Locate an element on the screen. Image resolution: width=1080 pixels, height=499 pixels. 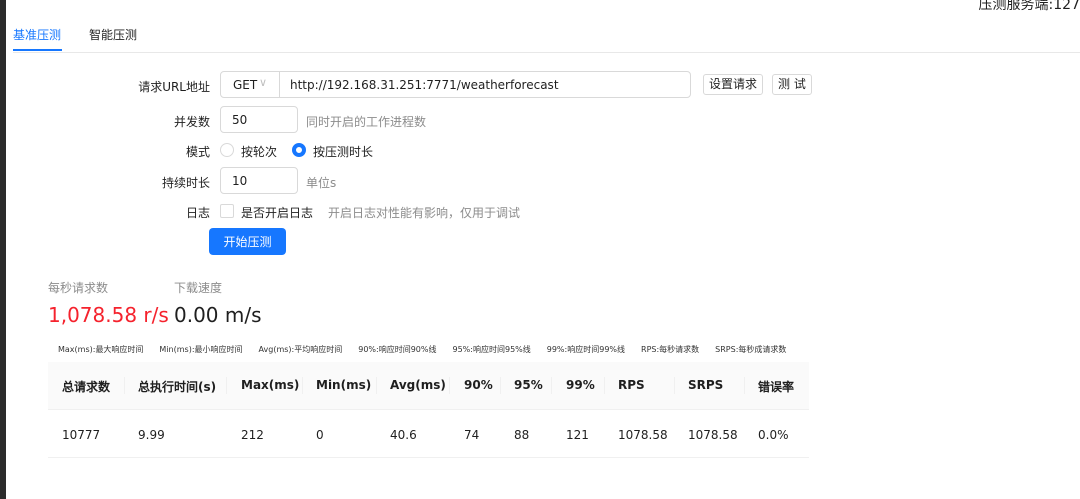
concurrency-input: 50 is located at coordinates (259, 119).